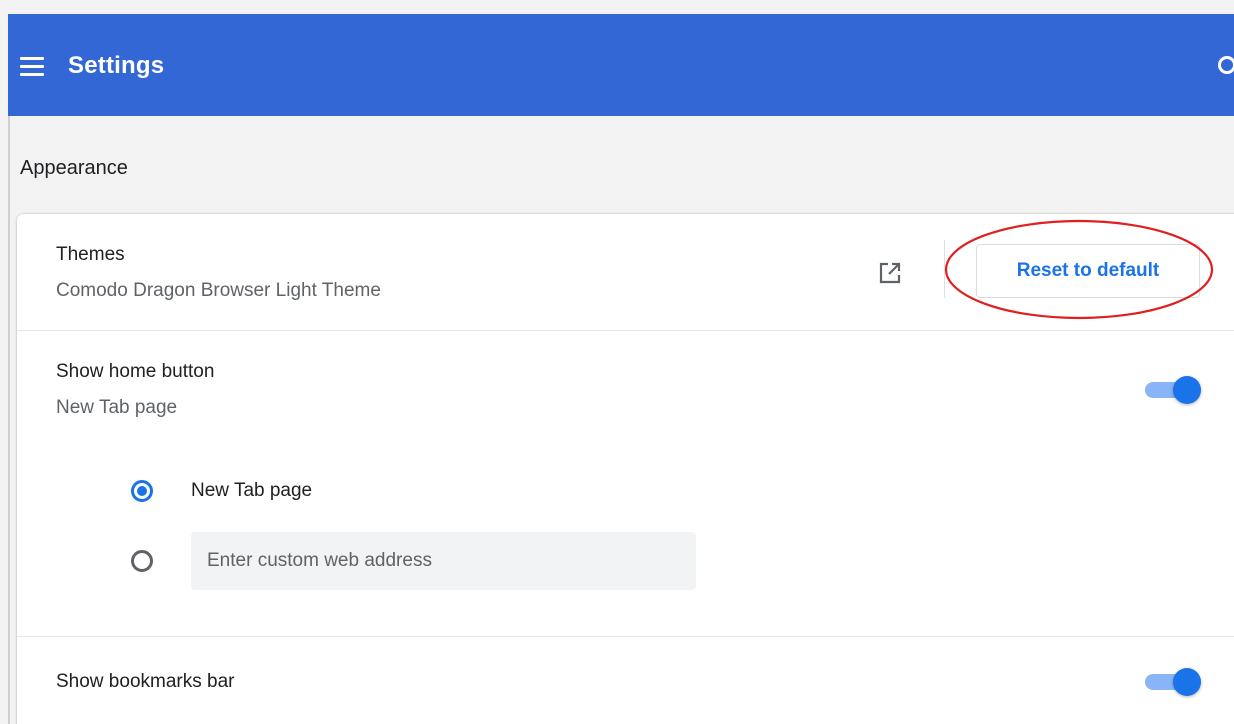  I want to click on show-bookmarks-bar-toggle, so click(1173, 681).